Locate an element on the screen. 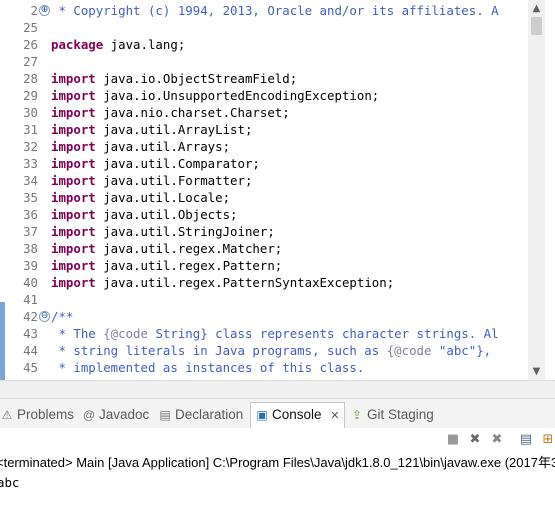  line-number: 42 is located at coordinates (30, 316).